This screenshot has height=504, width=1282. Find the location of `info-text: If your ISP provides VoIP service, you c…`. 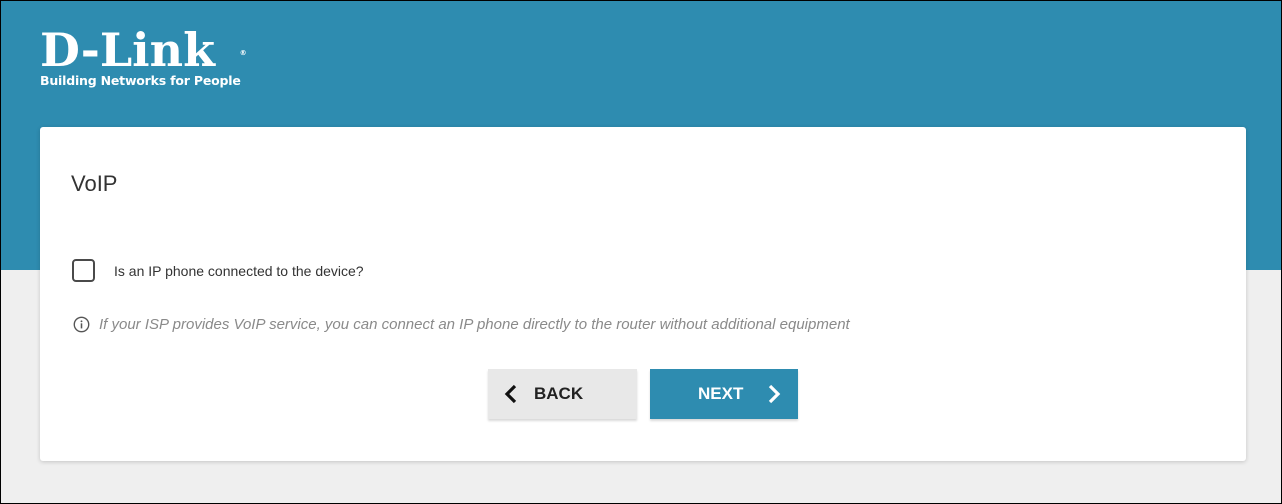

info-text: If your ISP provides VoIP service, you c… is located at coordinates (474, 324).